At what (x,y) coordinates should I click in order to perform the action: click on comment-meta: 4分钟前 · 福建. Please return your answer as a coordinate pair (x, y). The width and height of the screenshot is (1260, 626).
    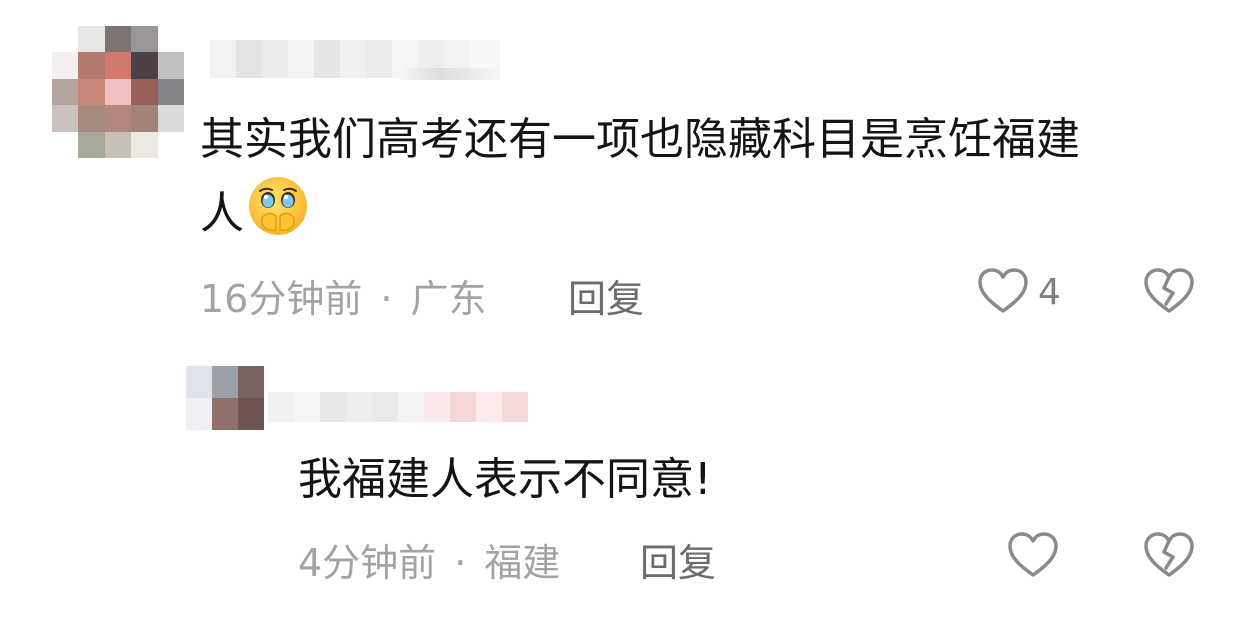
    Looking at the image, I should click on (429, 559).